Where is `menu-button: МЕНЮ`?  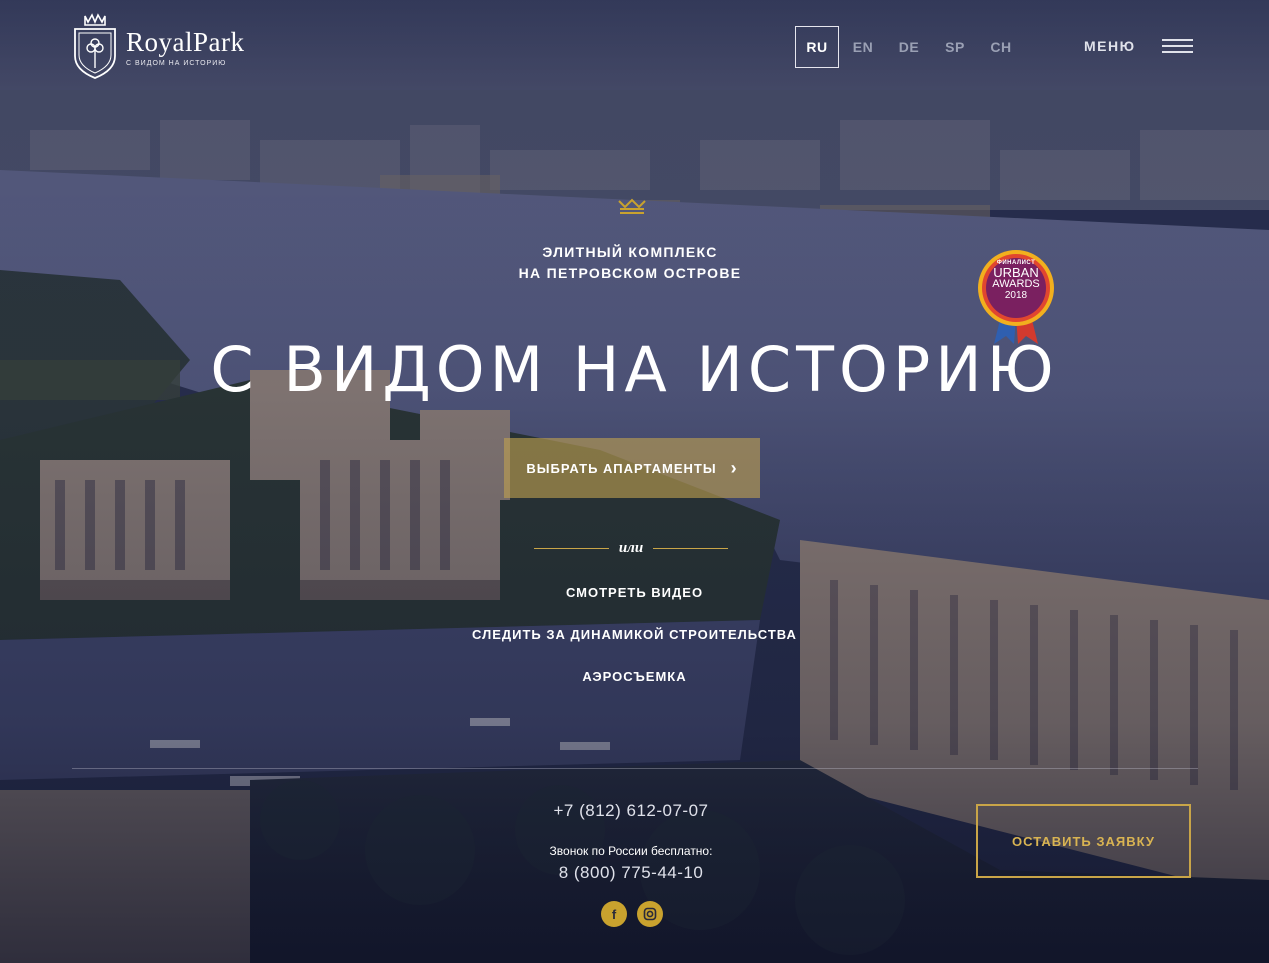
menu-button: МЕНЮ is located at coordinates (1138, 46).